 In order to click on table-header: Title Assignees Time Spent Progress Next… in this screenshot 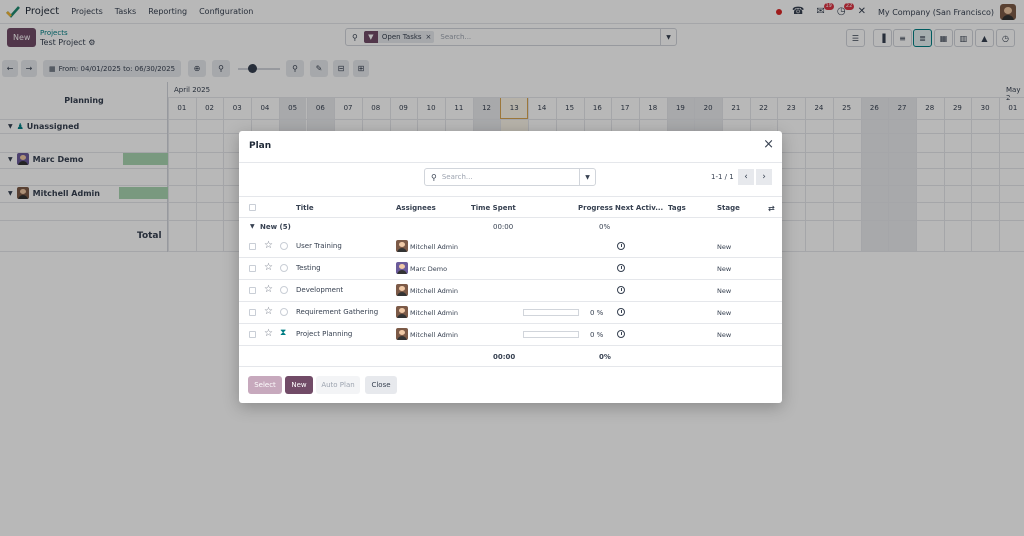, I will do `click(510, 207)`.